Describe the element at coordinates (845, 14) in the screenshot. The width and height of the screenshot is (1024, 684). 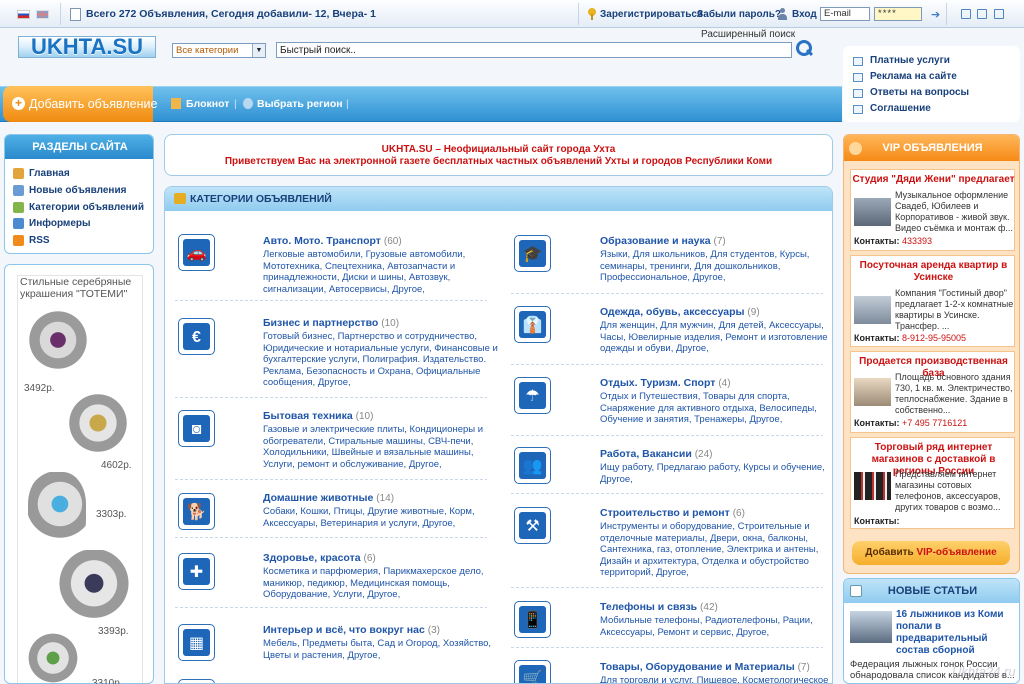
I see `email-input: E-mail` at that location.